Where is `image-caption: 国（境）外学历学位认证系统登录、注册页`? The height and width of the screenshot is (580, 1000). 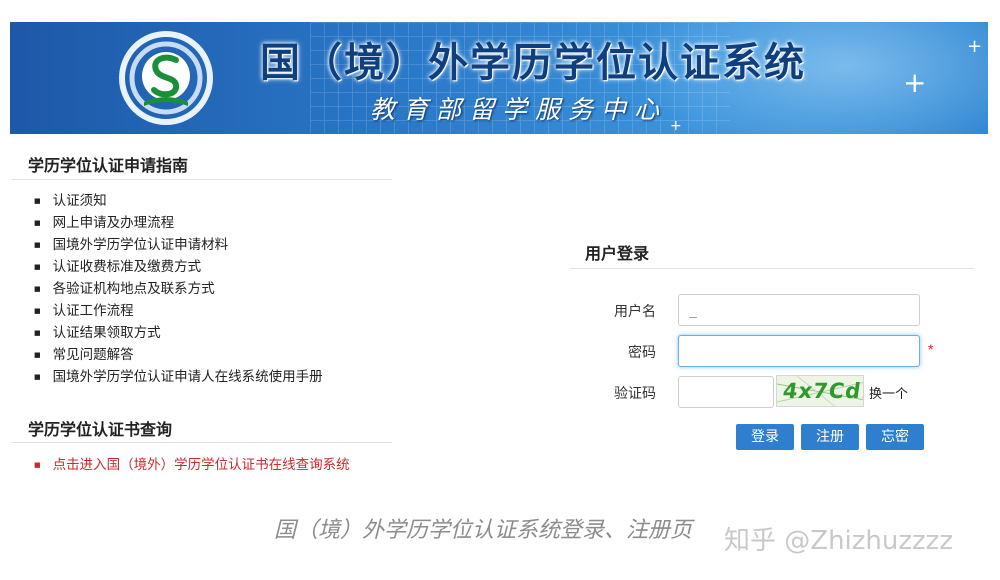
image-caption: 国（境）外学历学位认证系统登录、注册页 is located at coordinates (483, 530).